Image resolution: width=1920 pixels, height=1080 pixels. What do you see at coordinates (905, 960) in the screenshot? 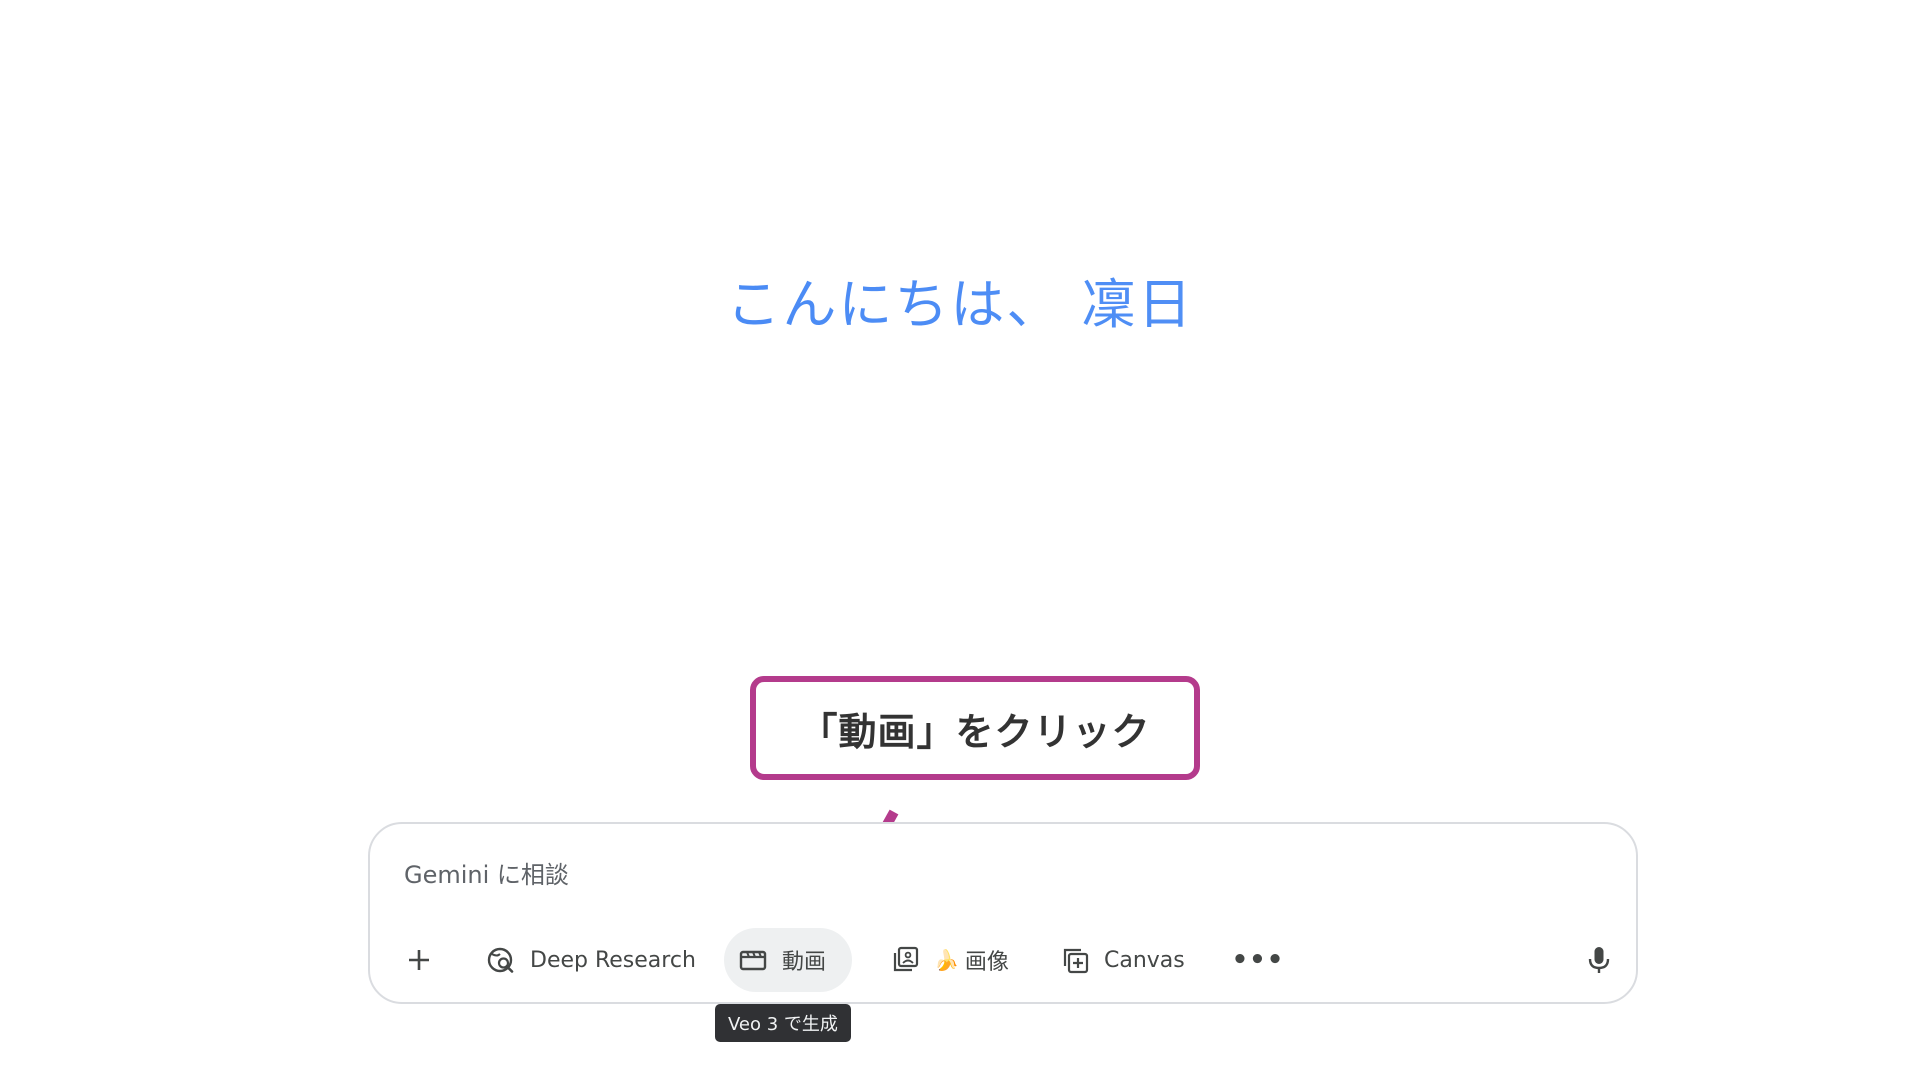
I see `image-gallery-icon` at bounding box center [905, 960].